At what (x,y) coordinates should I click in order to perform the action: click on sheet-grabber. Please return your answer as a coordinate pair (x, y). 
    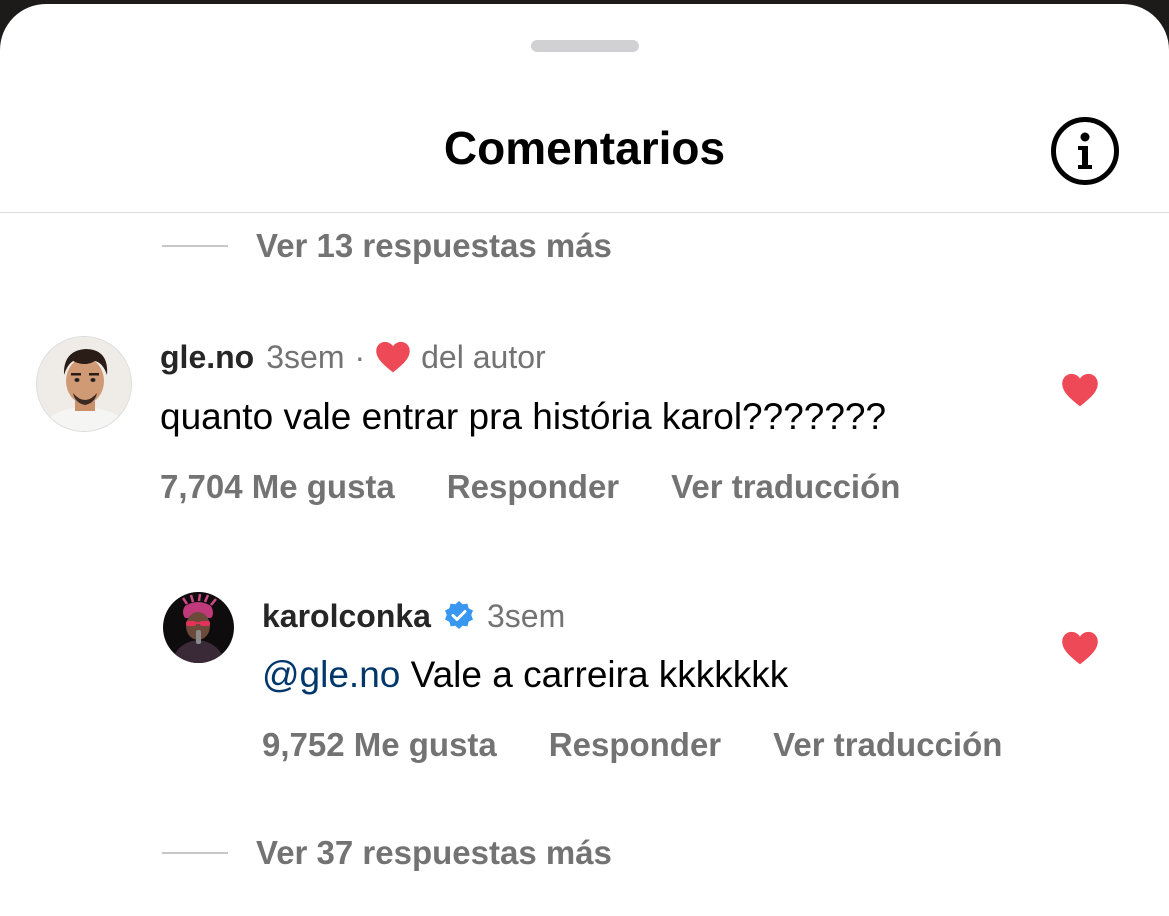
    Looking at the image, I should click on (585, 46).